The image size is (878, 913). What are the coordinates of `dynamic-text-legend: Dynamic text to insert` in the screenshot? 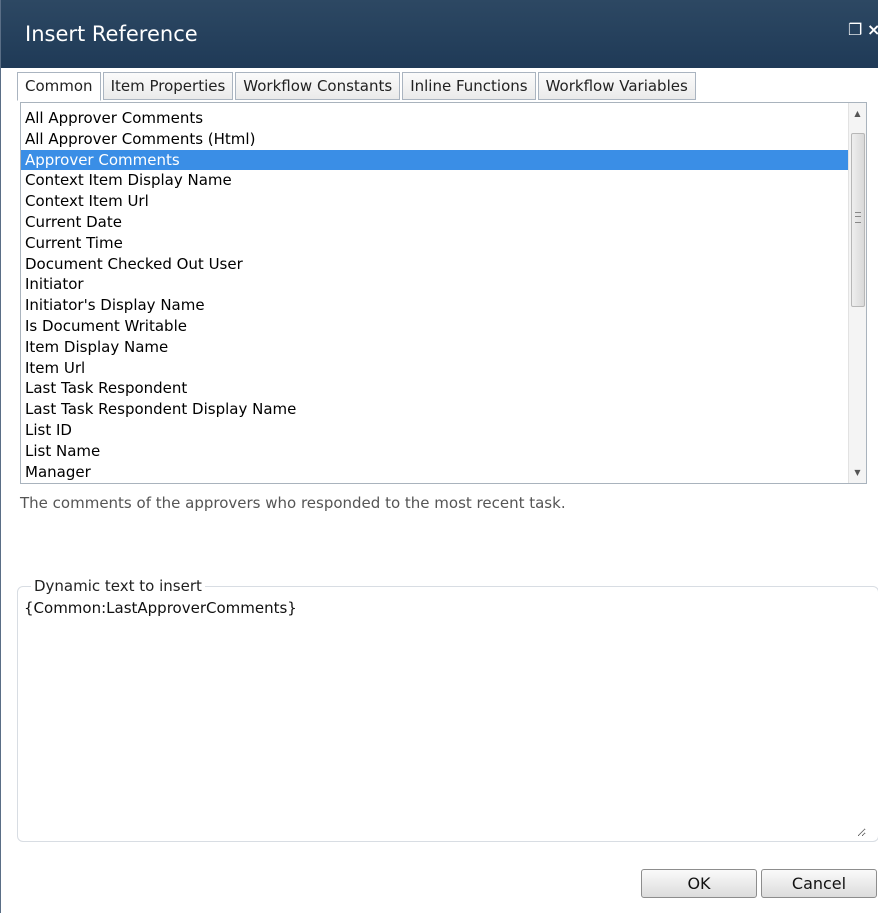 It's located at (118, 586).